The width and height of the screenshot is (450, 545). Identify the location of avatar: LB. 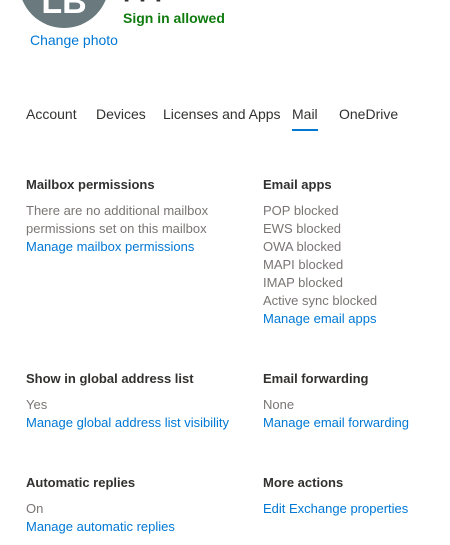
(64, 14).